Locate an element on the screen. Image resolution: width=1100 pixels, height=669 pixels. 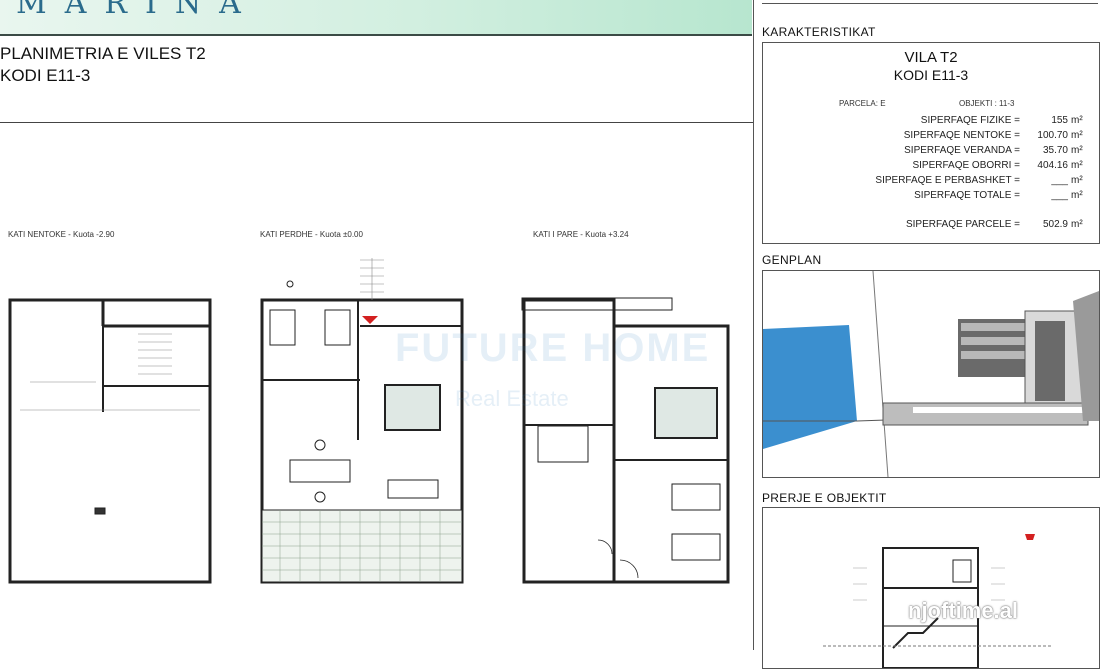
area-row-total: SIPERFAQE TOTALE = ___ m² is located at coordinates (998, 195).